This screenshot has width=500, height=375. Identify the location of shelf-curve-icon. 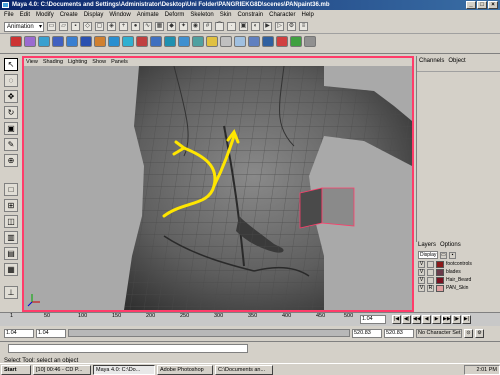
(16, 41).